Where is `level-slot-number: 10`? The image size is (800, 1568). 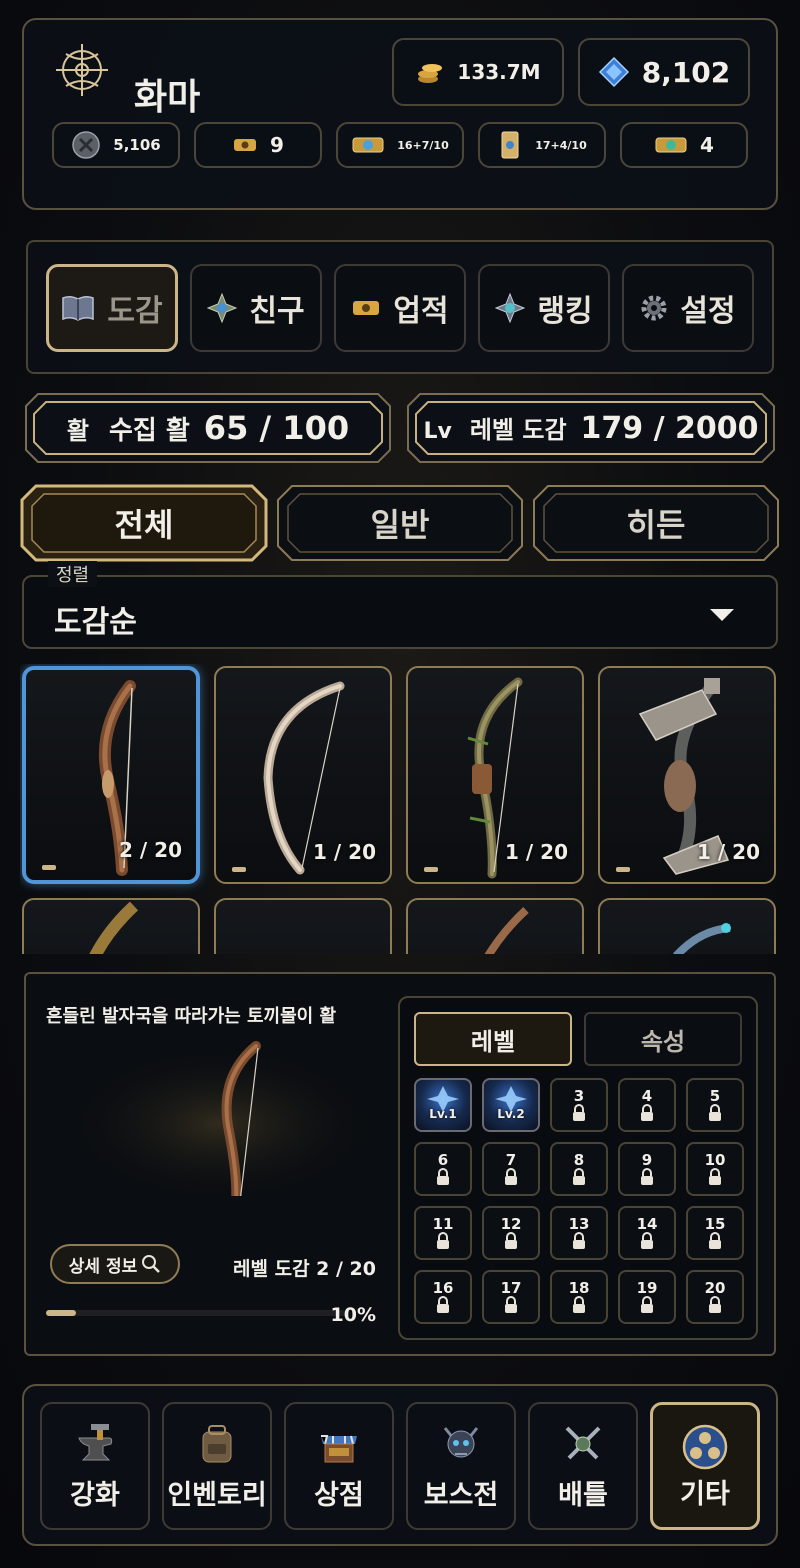 level-slot-number: 10 is located at coordinates (715, 1160).